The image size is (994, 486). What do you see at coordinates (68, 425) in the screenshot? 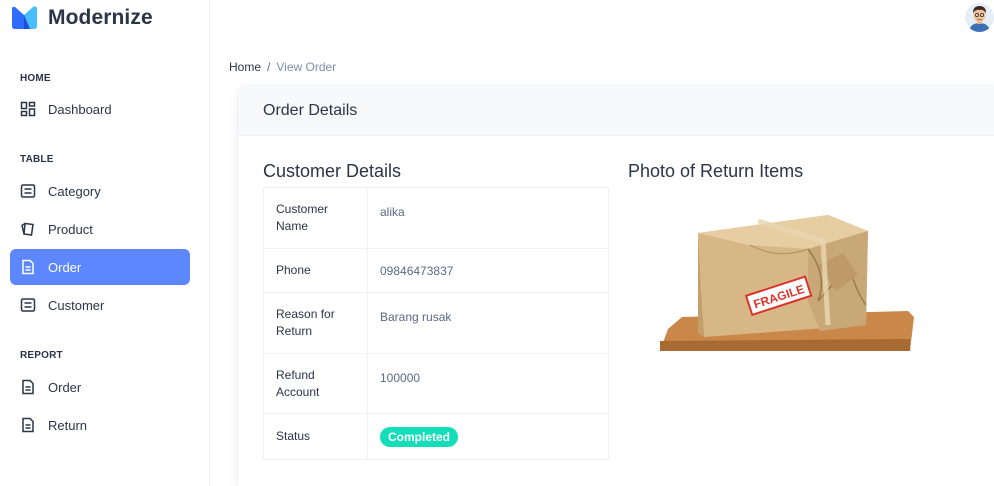
I see `sidebar-item-label: Return` at bounding box center [68, 425].